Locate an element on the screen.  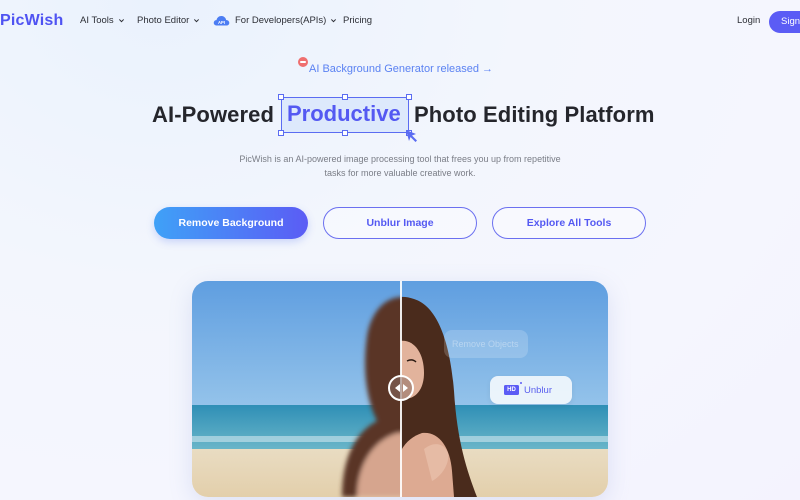
nav-photo-editor: Photo Editor is located at coordinates (168, 20).